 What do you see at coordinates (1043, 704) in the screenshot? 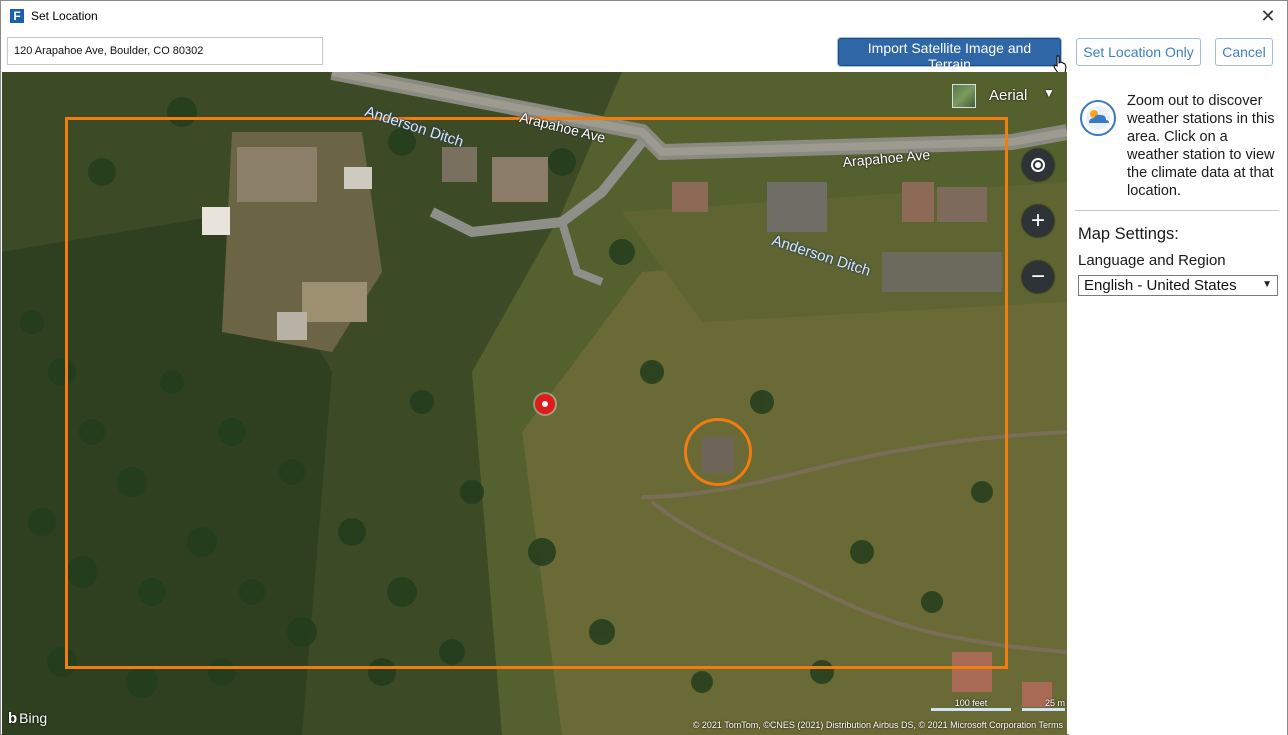
I see `scale-bar-meters: 25 m` at bounding box center [1043, 704].